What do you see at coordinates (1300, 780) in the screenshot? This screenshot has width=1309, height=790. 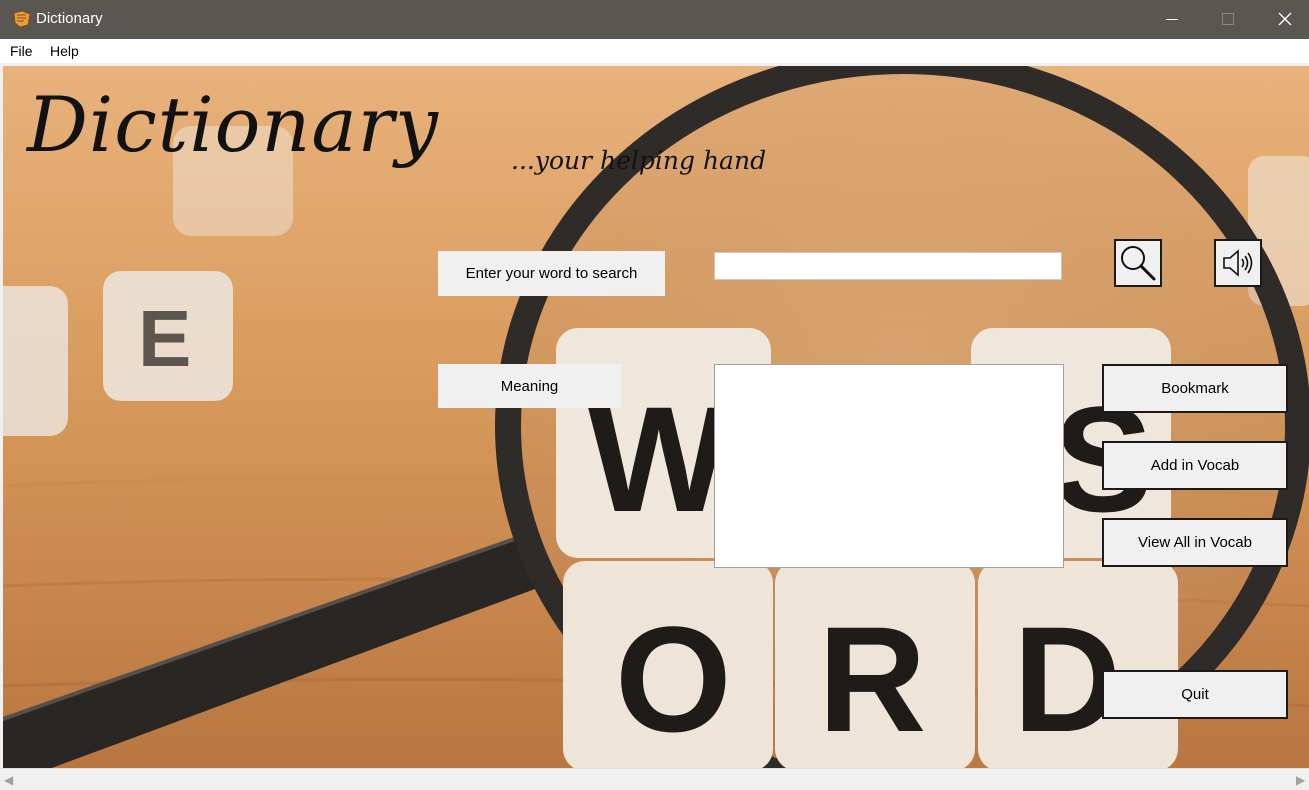 I see `scroll-right-arrow-icon: ▶` at bounding box center [1300, 780].